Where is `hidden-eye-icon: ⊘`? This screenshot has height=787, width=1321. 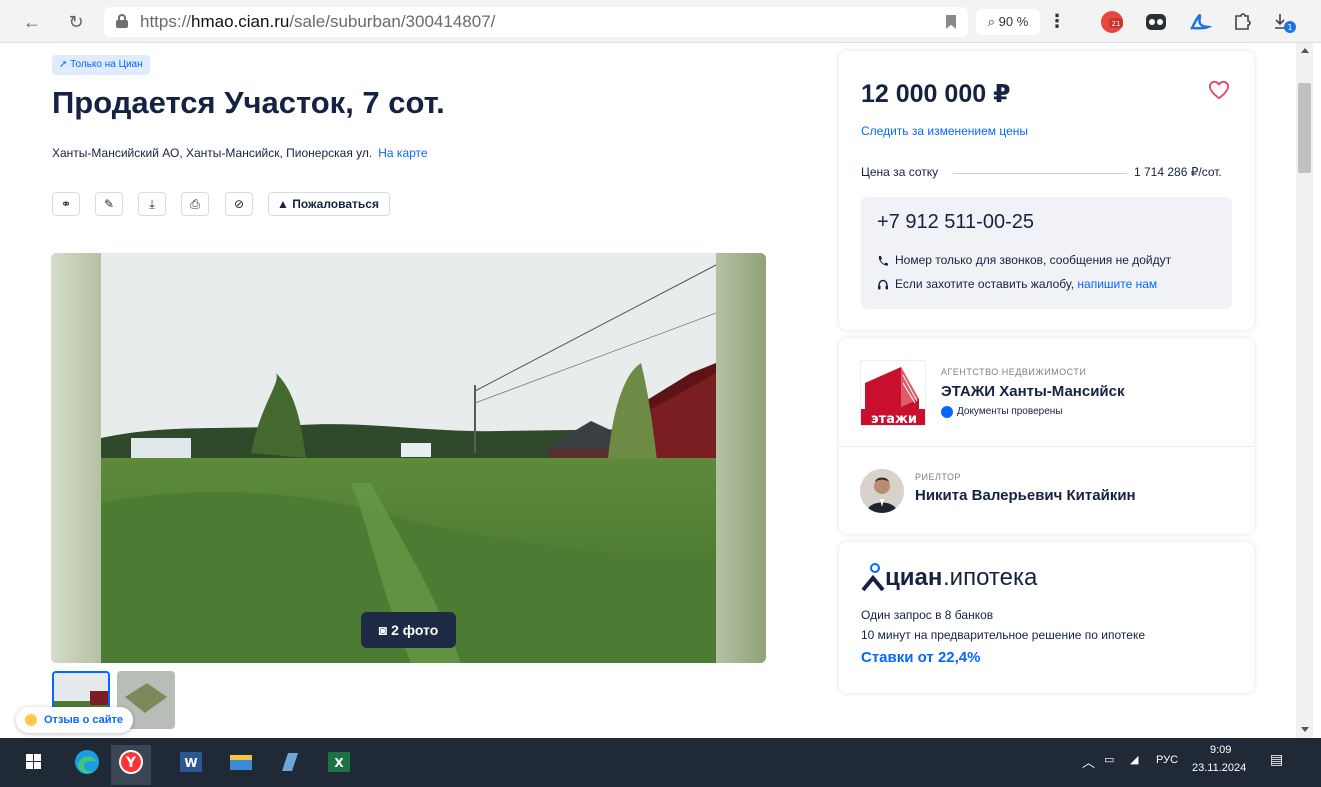
hidden-eye-icon: ⊘ is located at coordinates (239, 204).